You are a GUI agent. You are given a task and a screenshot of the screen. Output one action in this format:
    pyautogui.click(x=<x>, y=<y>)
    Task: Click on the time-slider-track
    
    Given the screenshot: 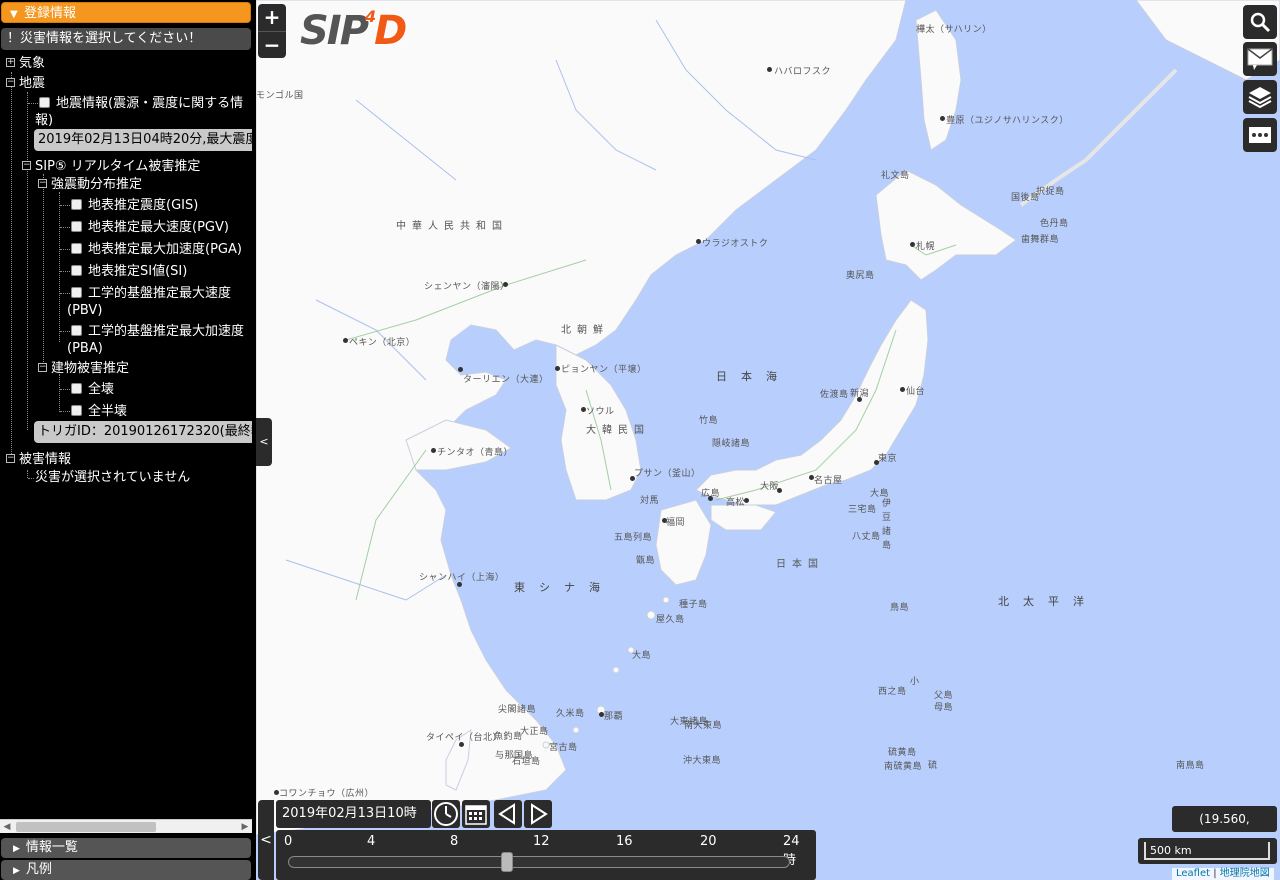 What is the action you would take?
    pyautogui.click(x=539, y=862)
    